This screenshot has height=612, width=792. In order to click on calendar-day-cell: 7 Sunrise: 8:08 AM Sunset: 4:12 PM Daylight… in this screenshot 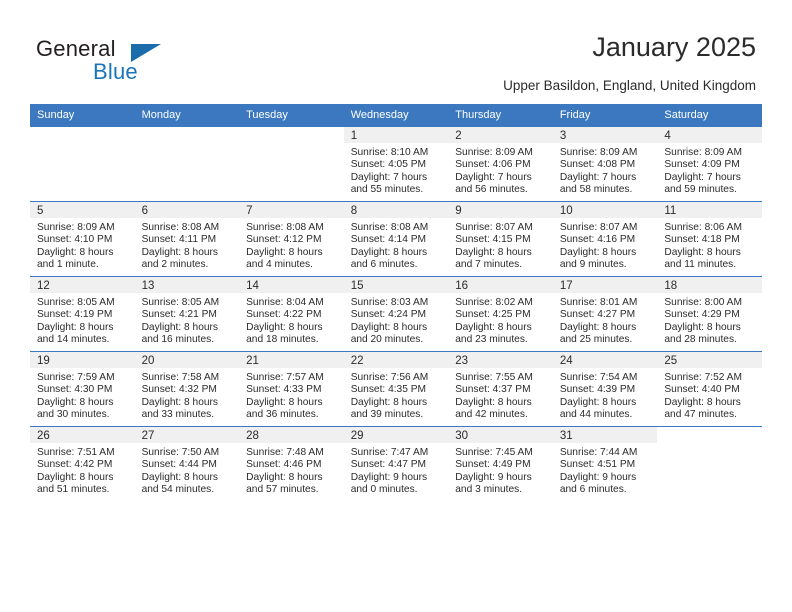, I will do `click(291, 239)`.